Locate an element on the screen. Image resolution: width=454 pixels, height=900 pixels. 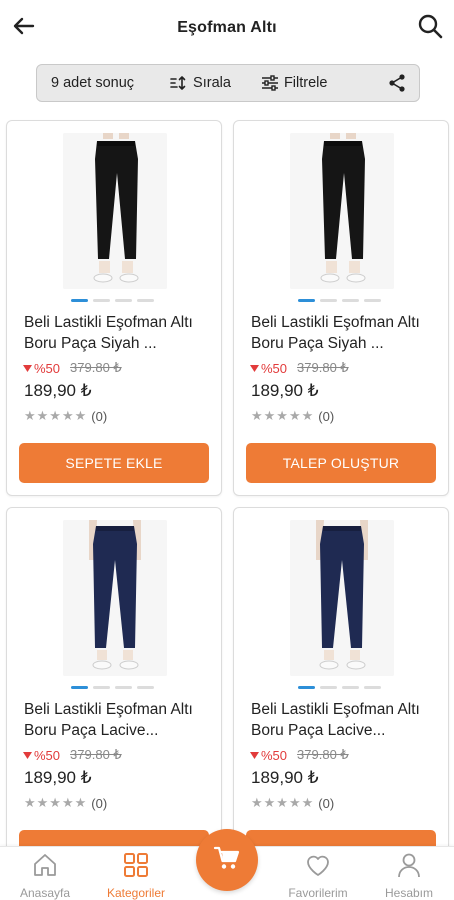
heart-icon is located at coordinates (318, 866).